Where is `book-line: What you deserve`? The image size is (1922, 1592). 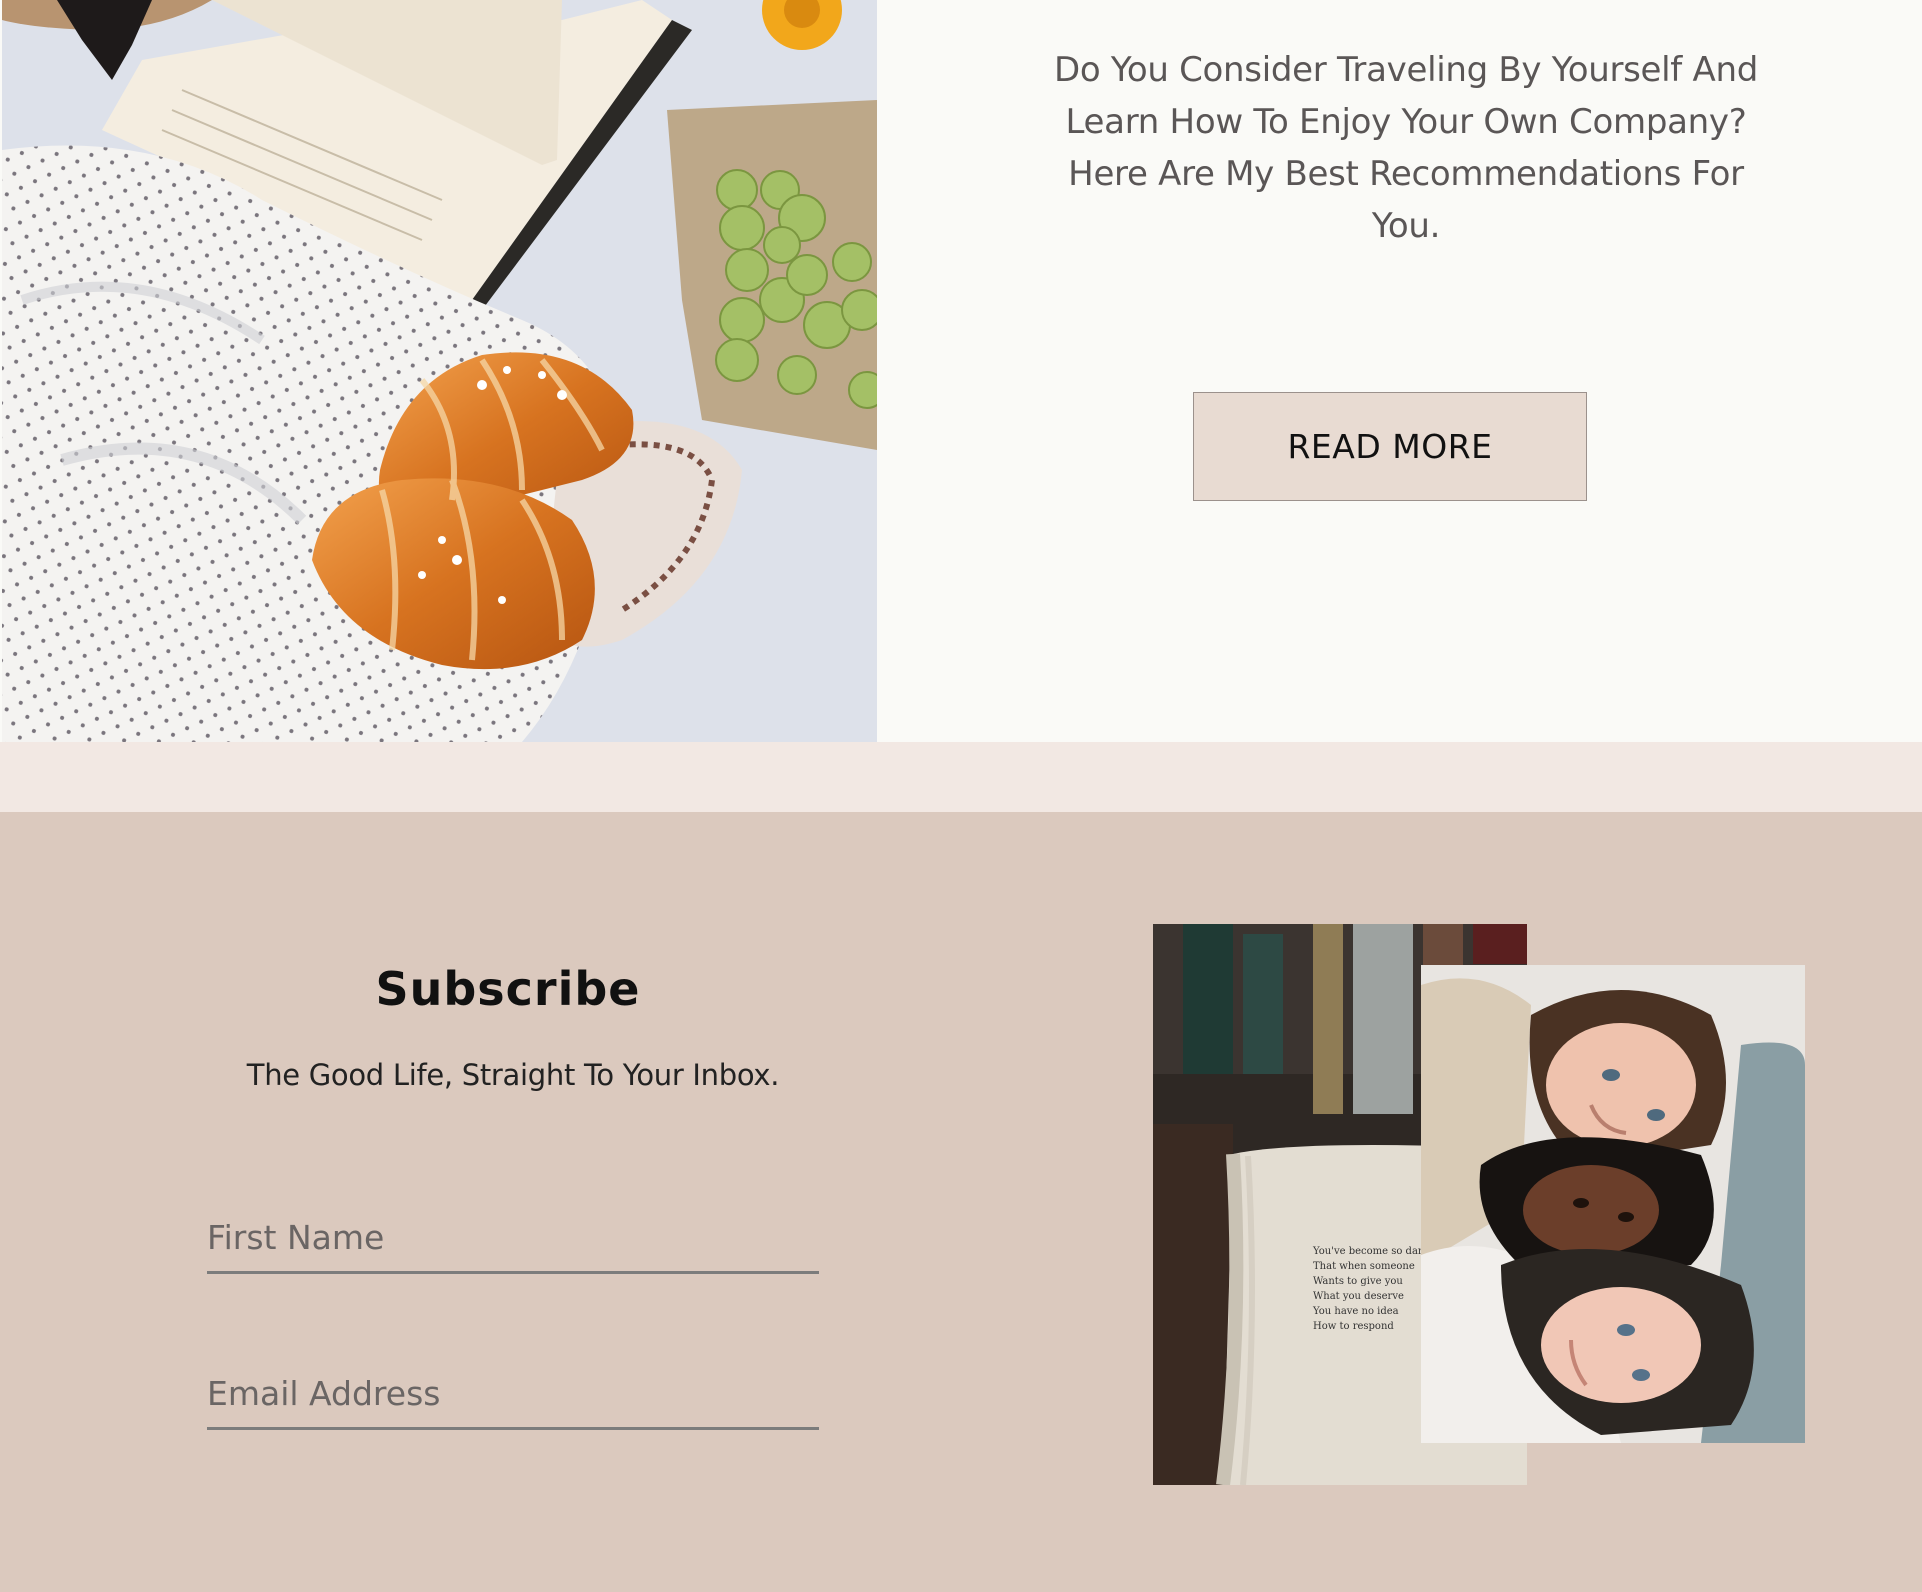
book-line: What you deserve is located at coordinates (1358, 1296).